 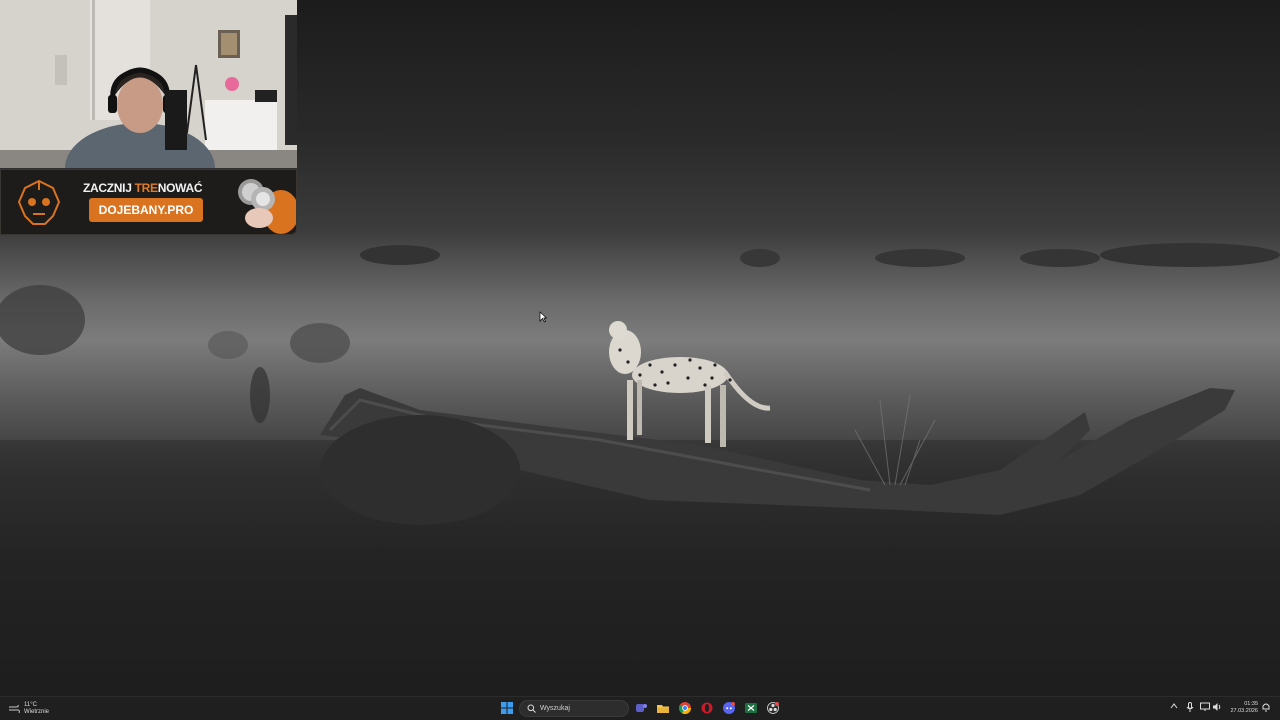 I want to click on network-monitor-icon, so click(x=1205, y=706).